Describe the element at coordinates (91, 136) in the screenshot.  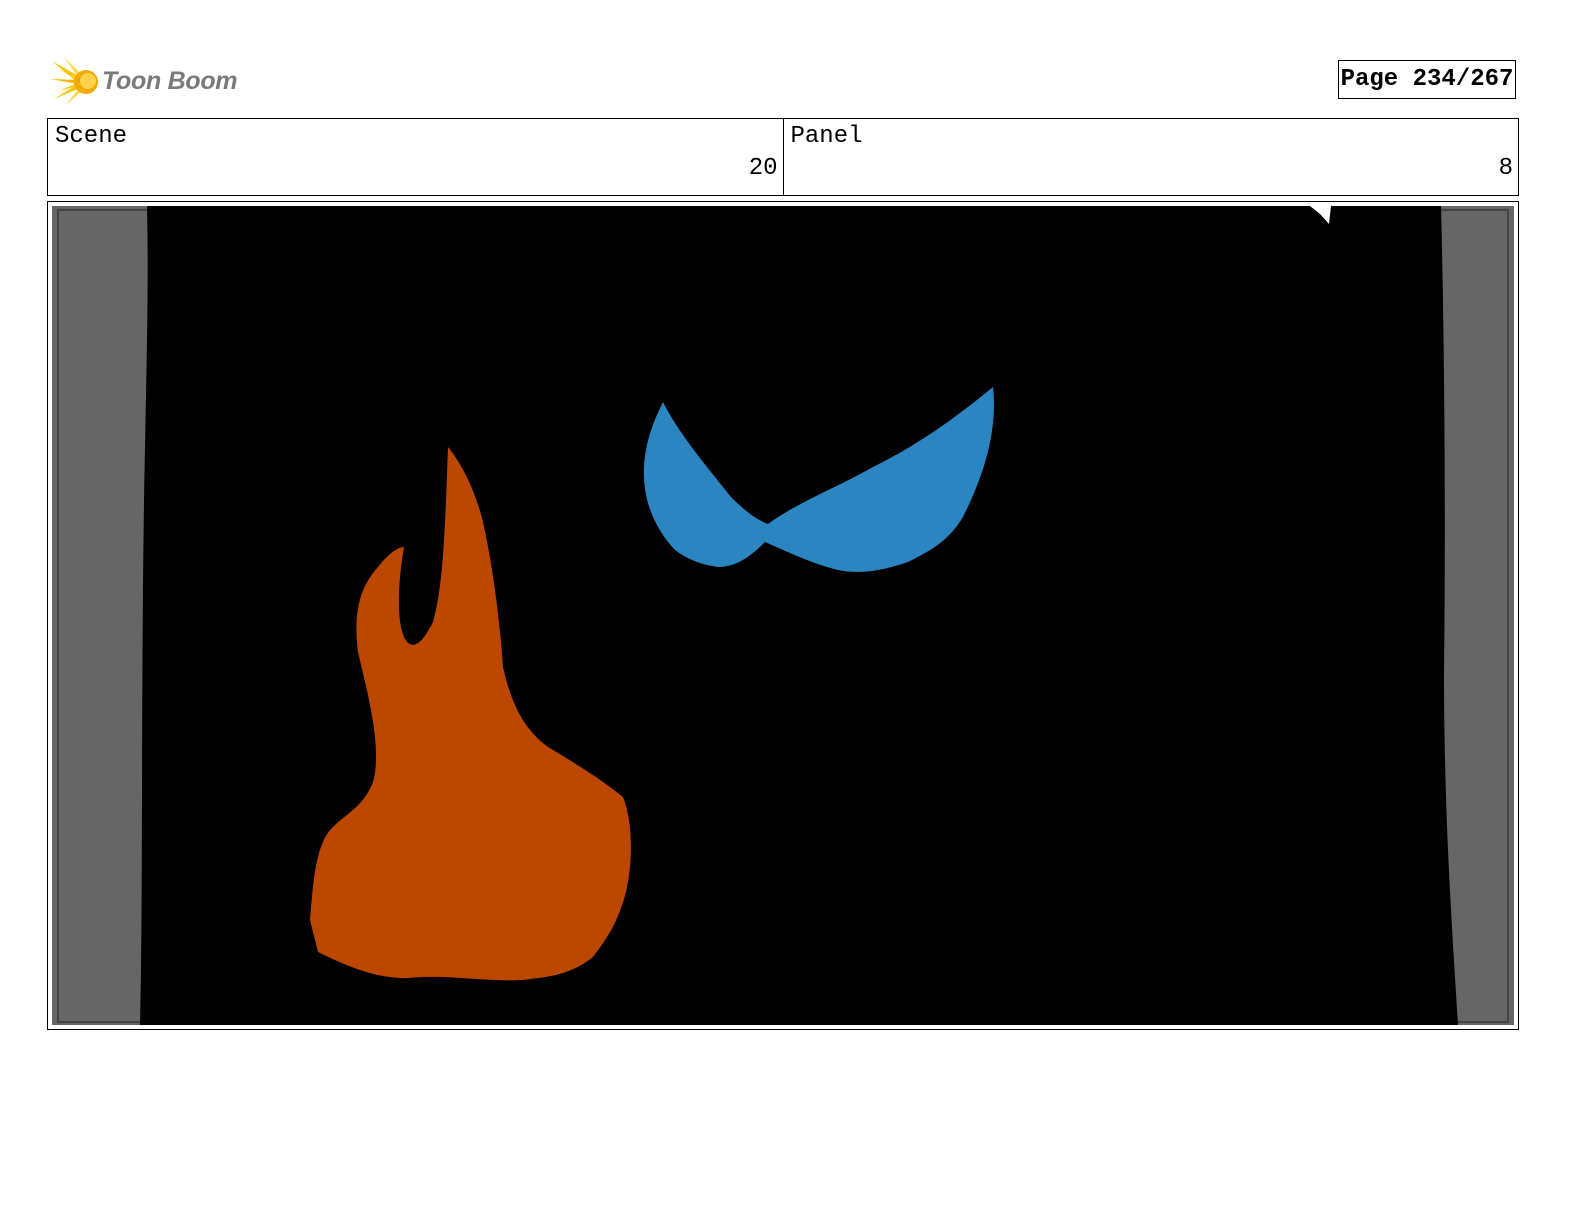
I see `scene-label: Scene` at that location.